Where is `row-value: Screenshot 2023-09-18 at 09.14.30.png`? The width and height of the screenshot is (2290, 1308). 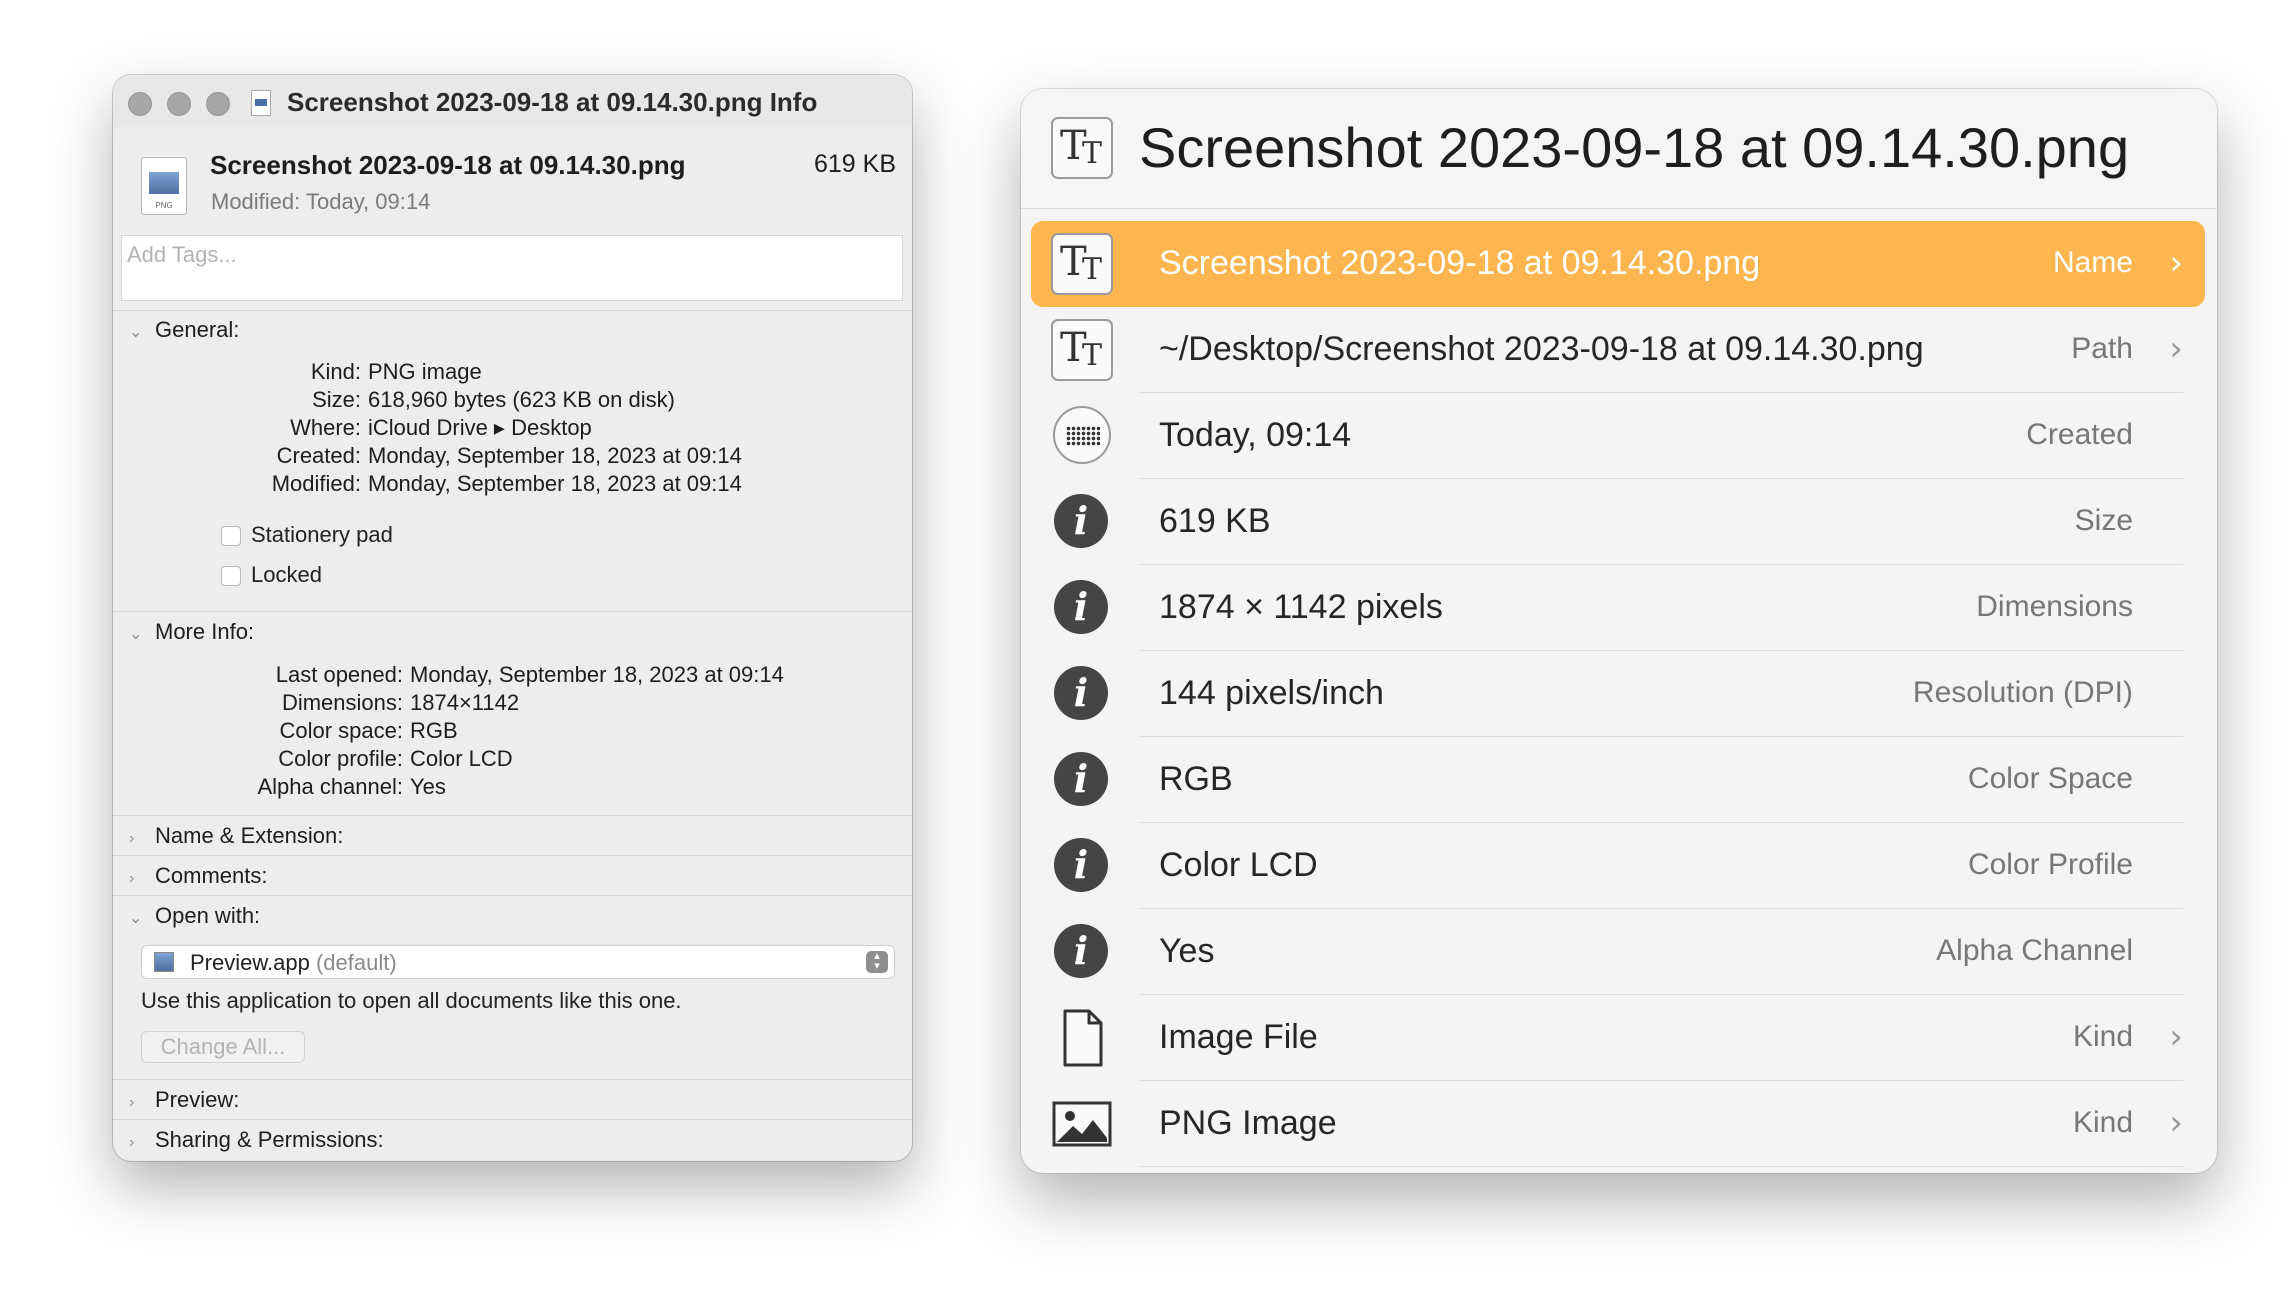 row-value: Screenshot 2023-09-18 at 09.14.30.png is located at coordinates (1460, 263).